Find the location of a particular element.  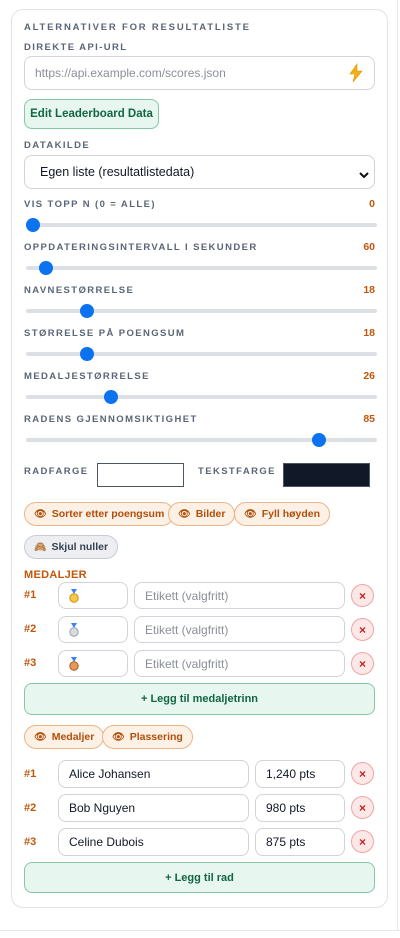

toggle-label: Fyll høyden is located at coordinates (291, 514).